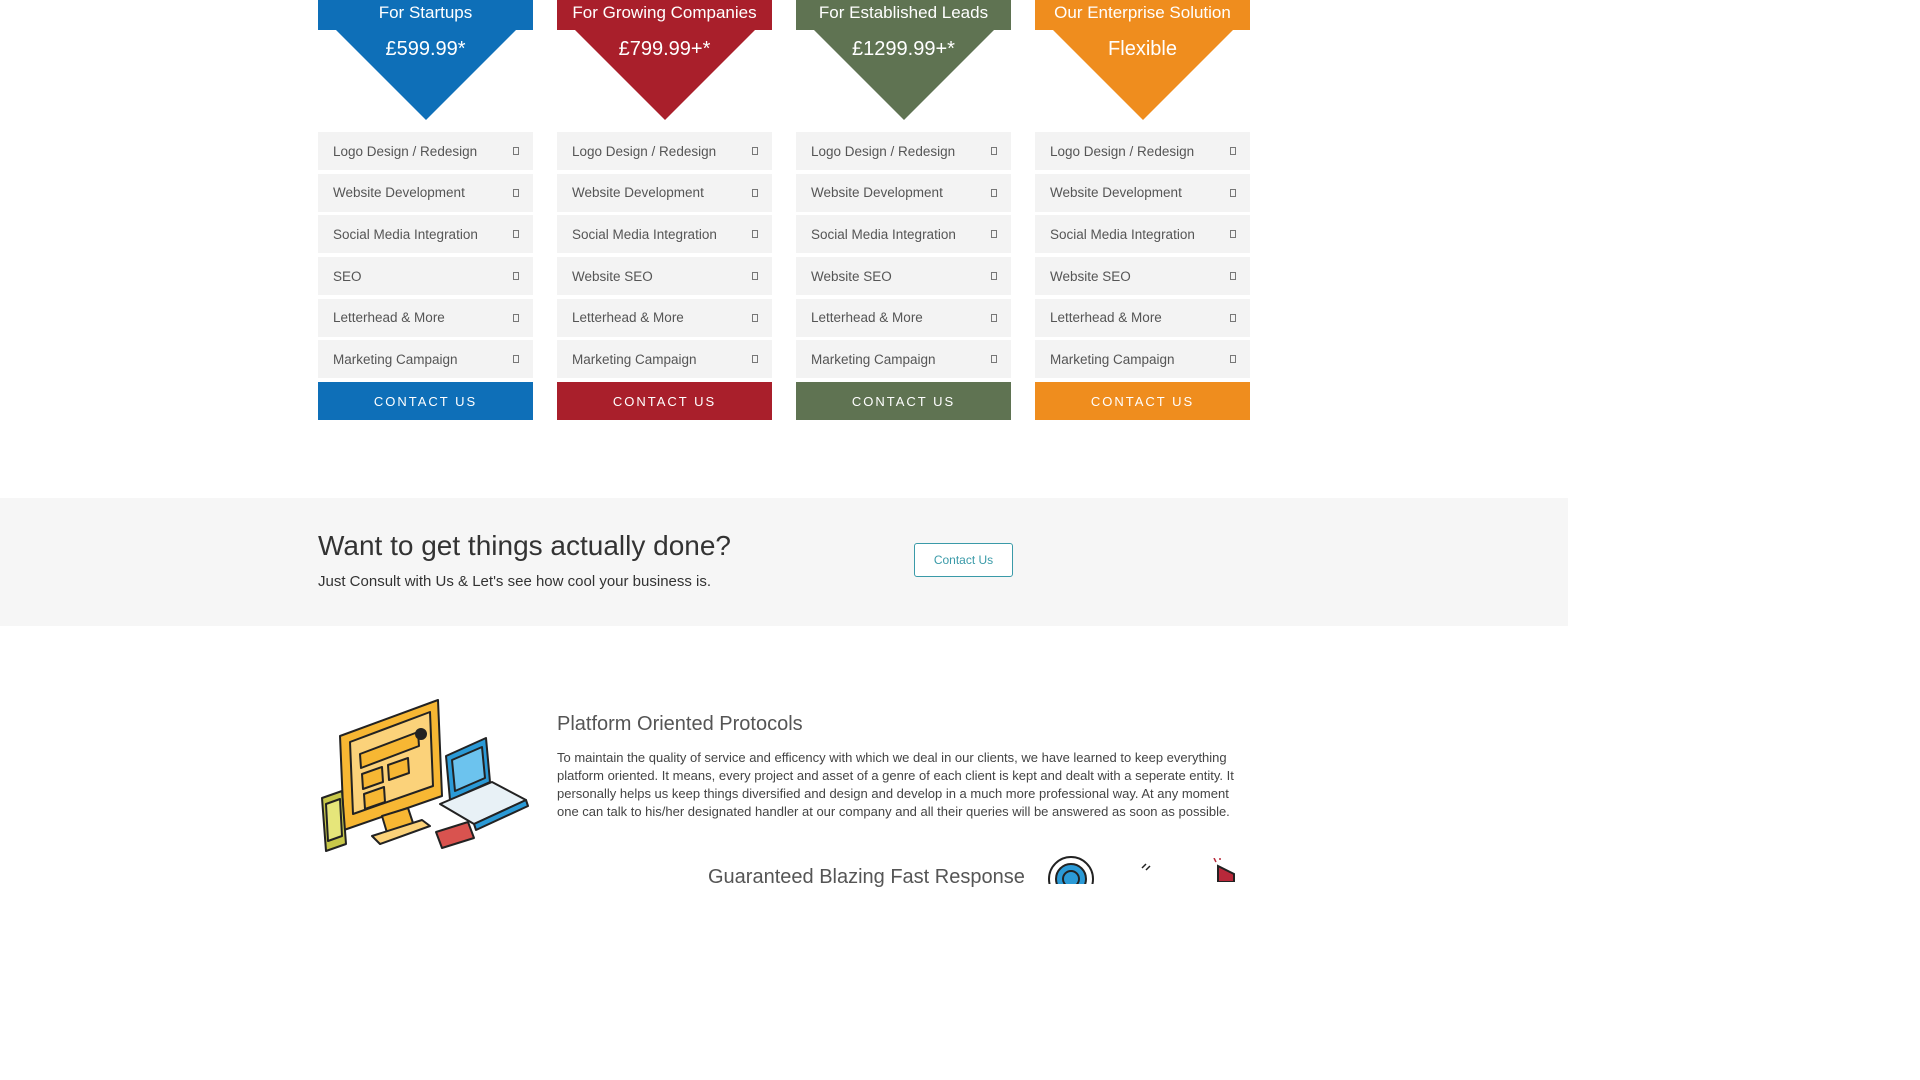 The width and height of the screenshot is (1920, 1080). I want to click on feature-2-title: Guaranteed Blazing Fast Response, so click(866, 877).